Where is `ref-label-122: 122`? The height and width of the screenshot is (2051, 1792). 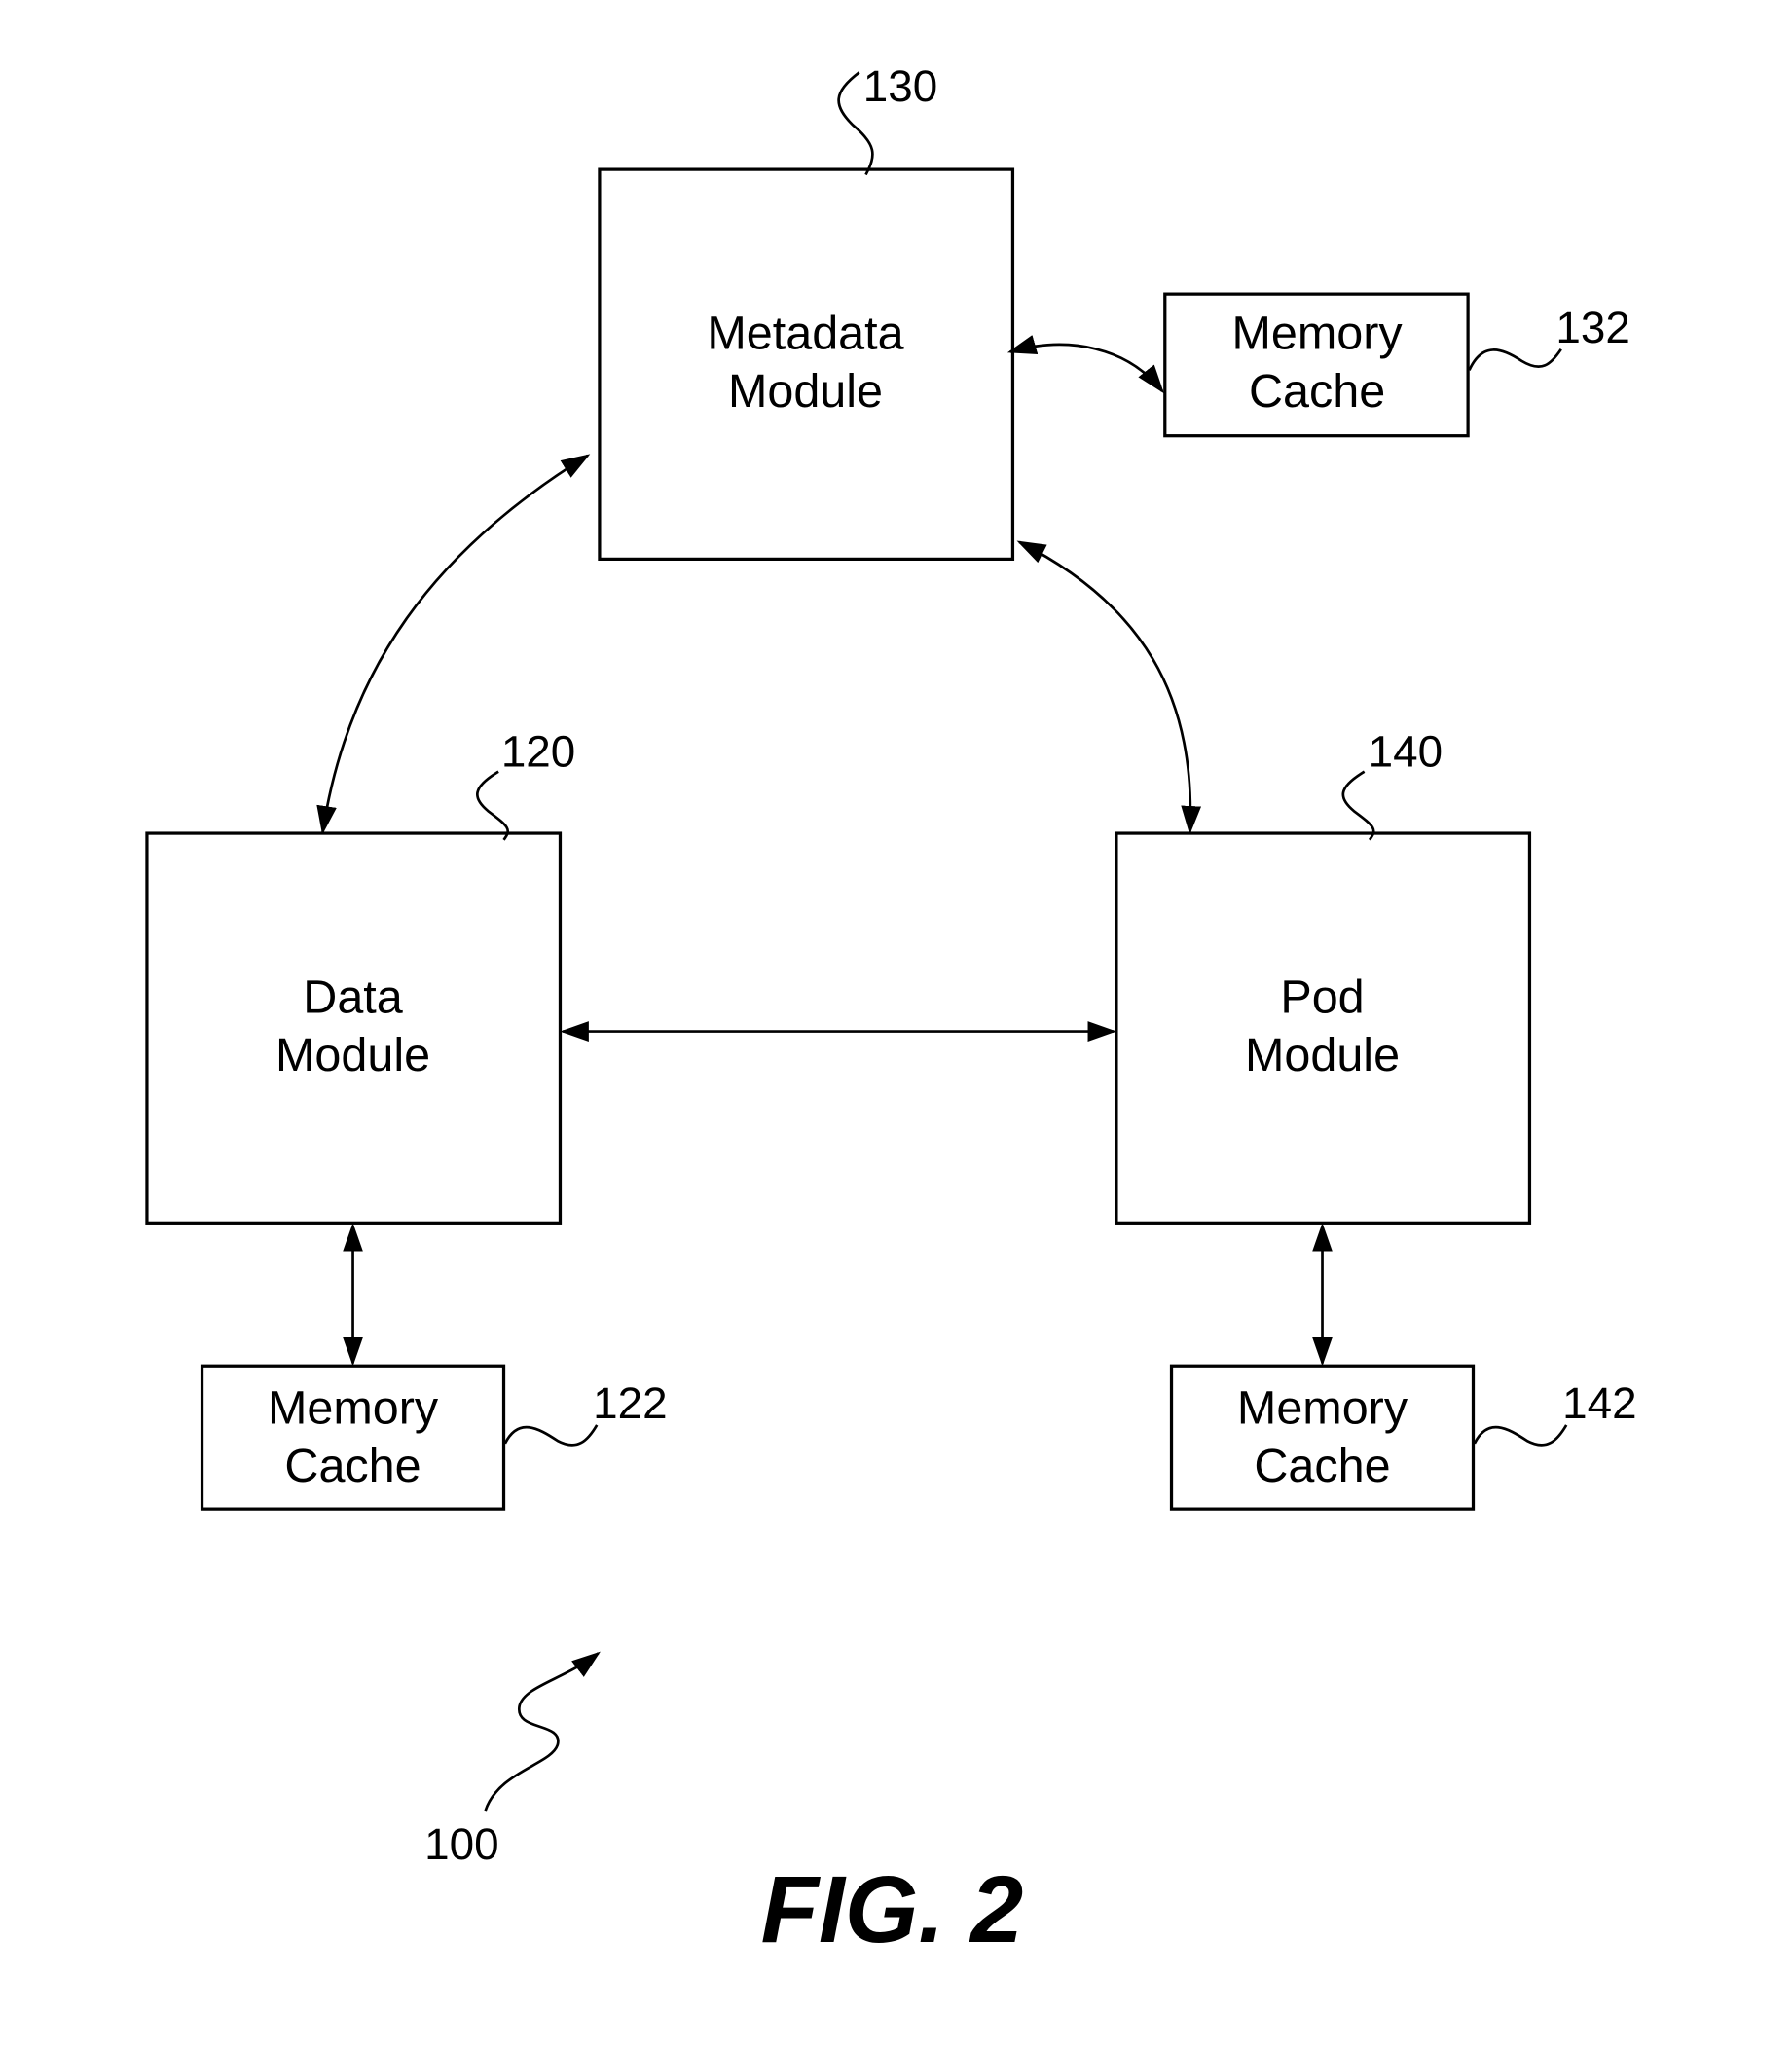 ref-label-122: 122 is located at coordinates (630, 1403).